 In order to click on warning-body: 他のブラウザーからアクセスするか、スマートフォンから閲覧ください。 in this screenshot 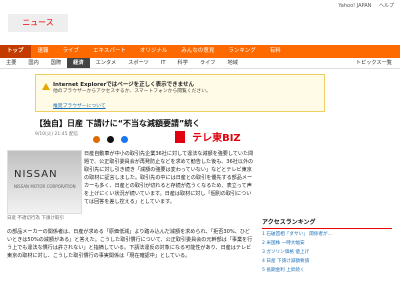, I will do `click(132, 91)`.